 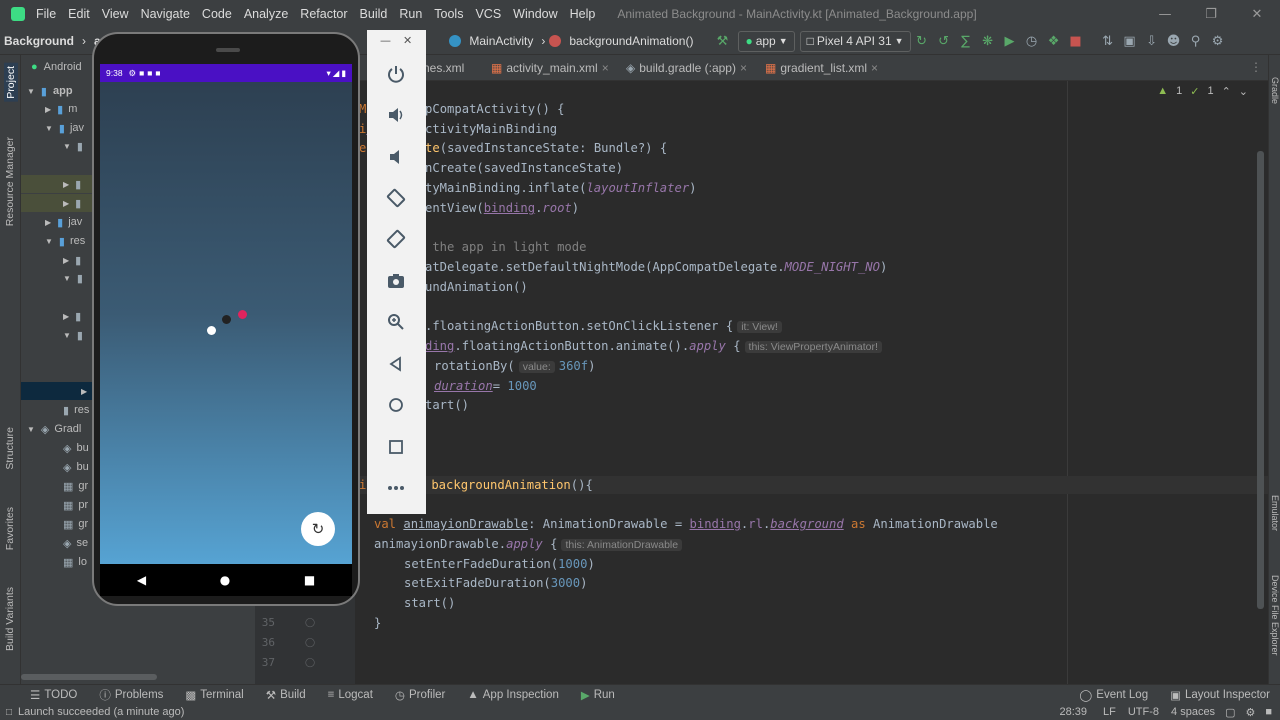 What do you see at coordinates (583, 14) in the screenshot?
I see `menu-help: Help` at bounding box center [583, 14].